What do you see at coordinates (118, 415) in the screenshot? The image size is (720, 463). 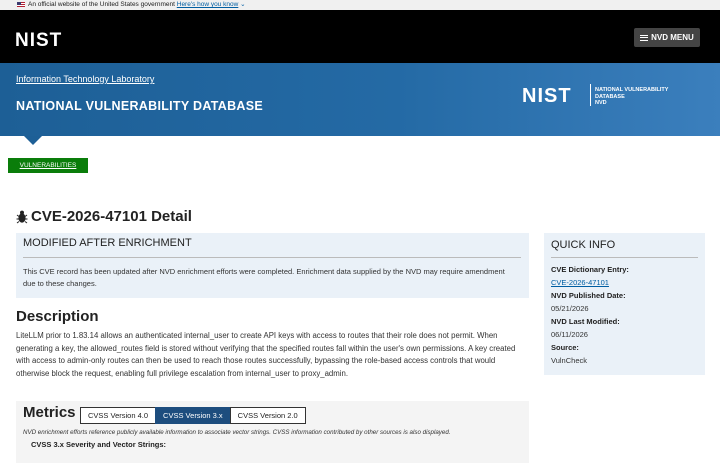 I see `tab-cvss-4: CVSS Version 4.0` at bounding box center [118, 415].